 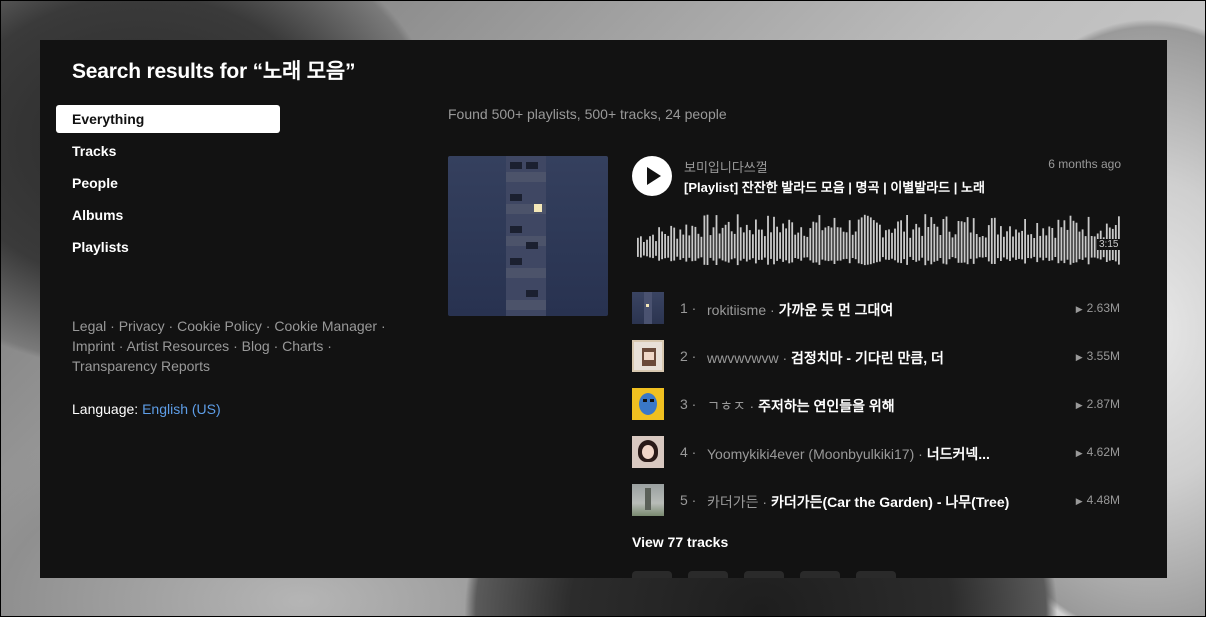 I want to click on footer-link-artist-resources: Artist Resources, so click(x=177, y=346).